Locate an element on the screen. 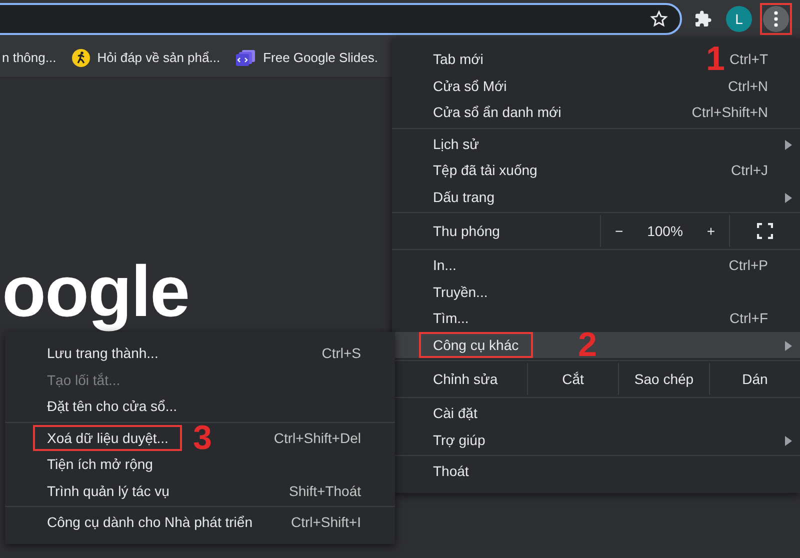 The image size is (800, 558). star-icon is located at coordinates (659, 19).